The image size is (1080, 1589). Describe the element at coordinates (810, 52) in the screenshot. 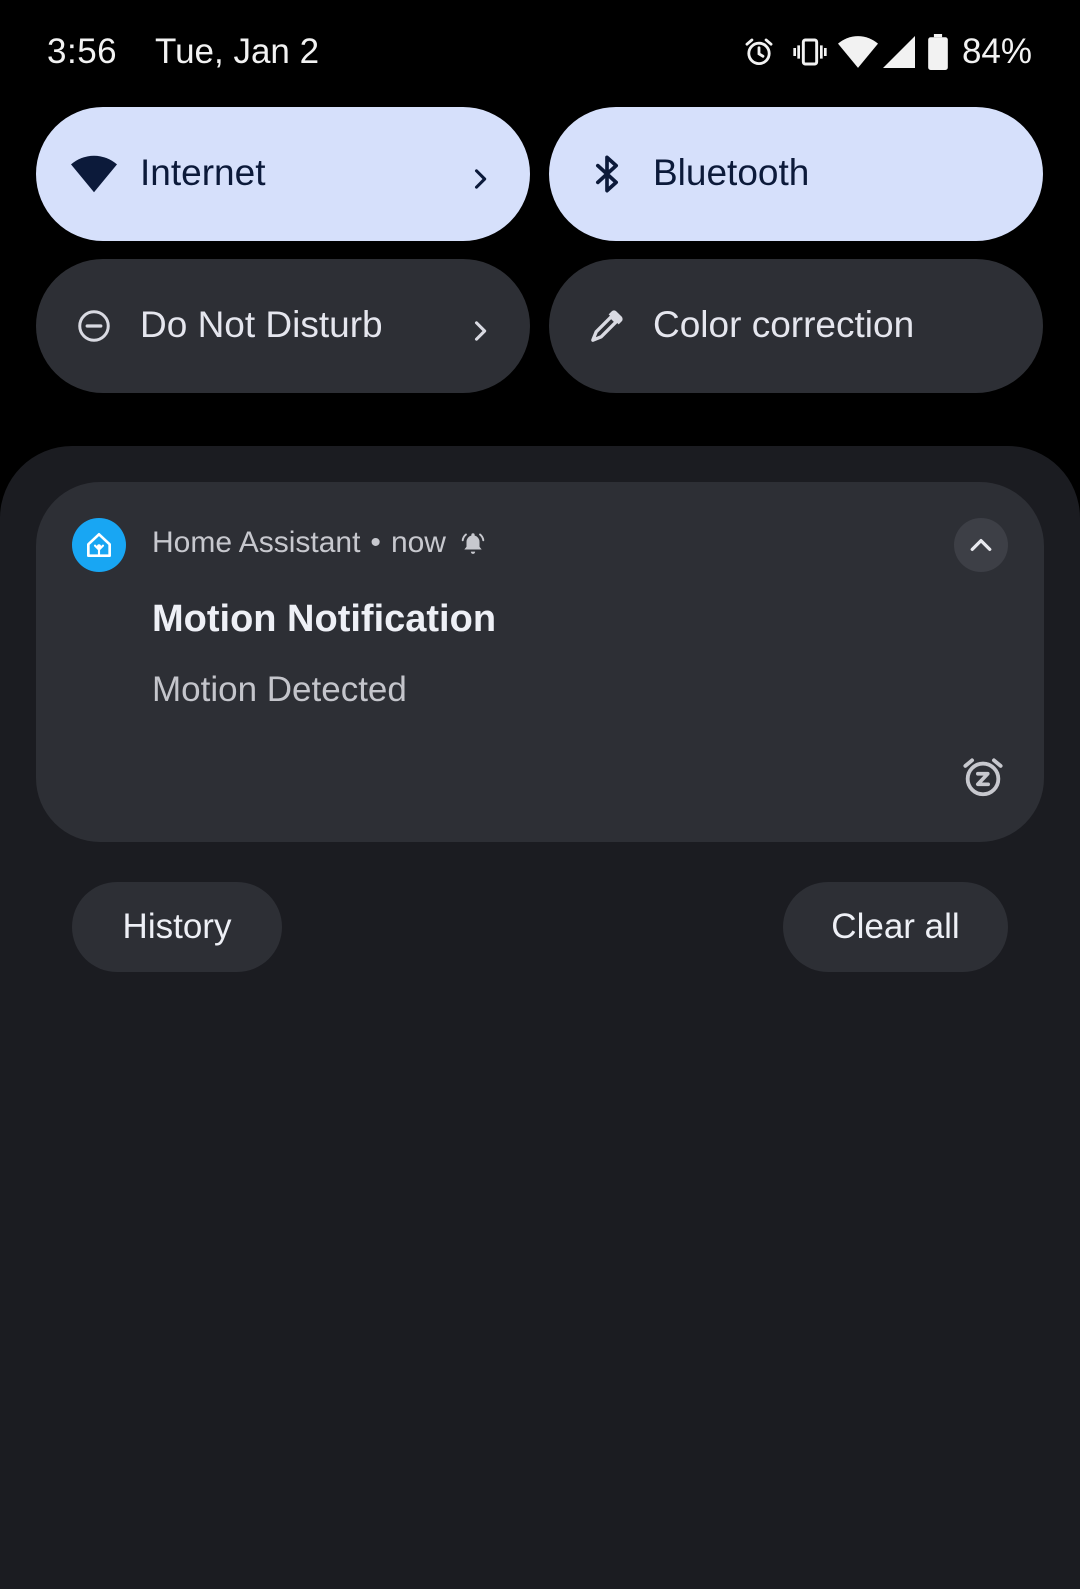

I see `vibrate-icon` at that location.